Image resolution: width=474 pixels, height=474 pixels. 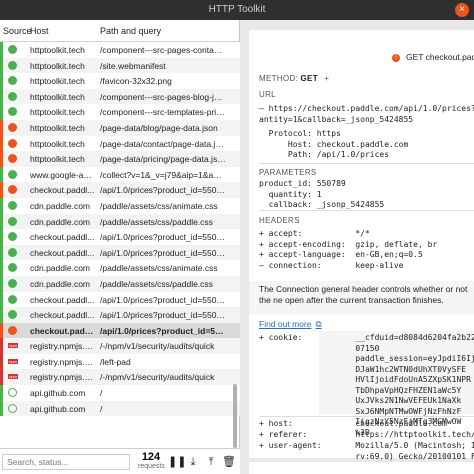 I want to click on row-host: api.github.com, so click(x=58, y=408).